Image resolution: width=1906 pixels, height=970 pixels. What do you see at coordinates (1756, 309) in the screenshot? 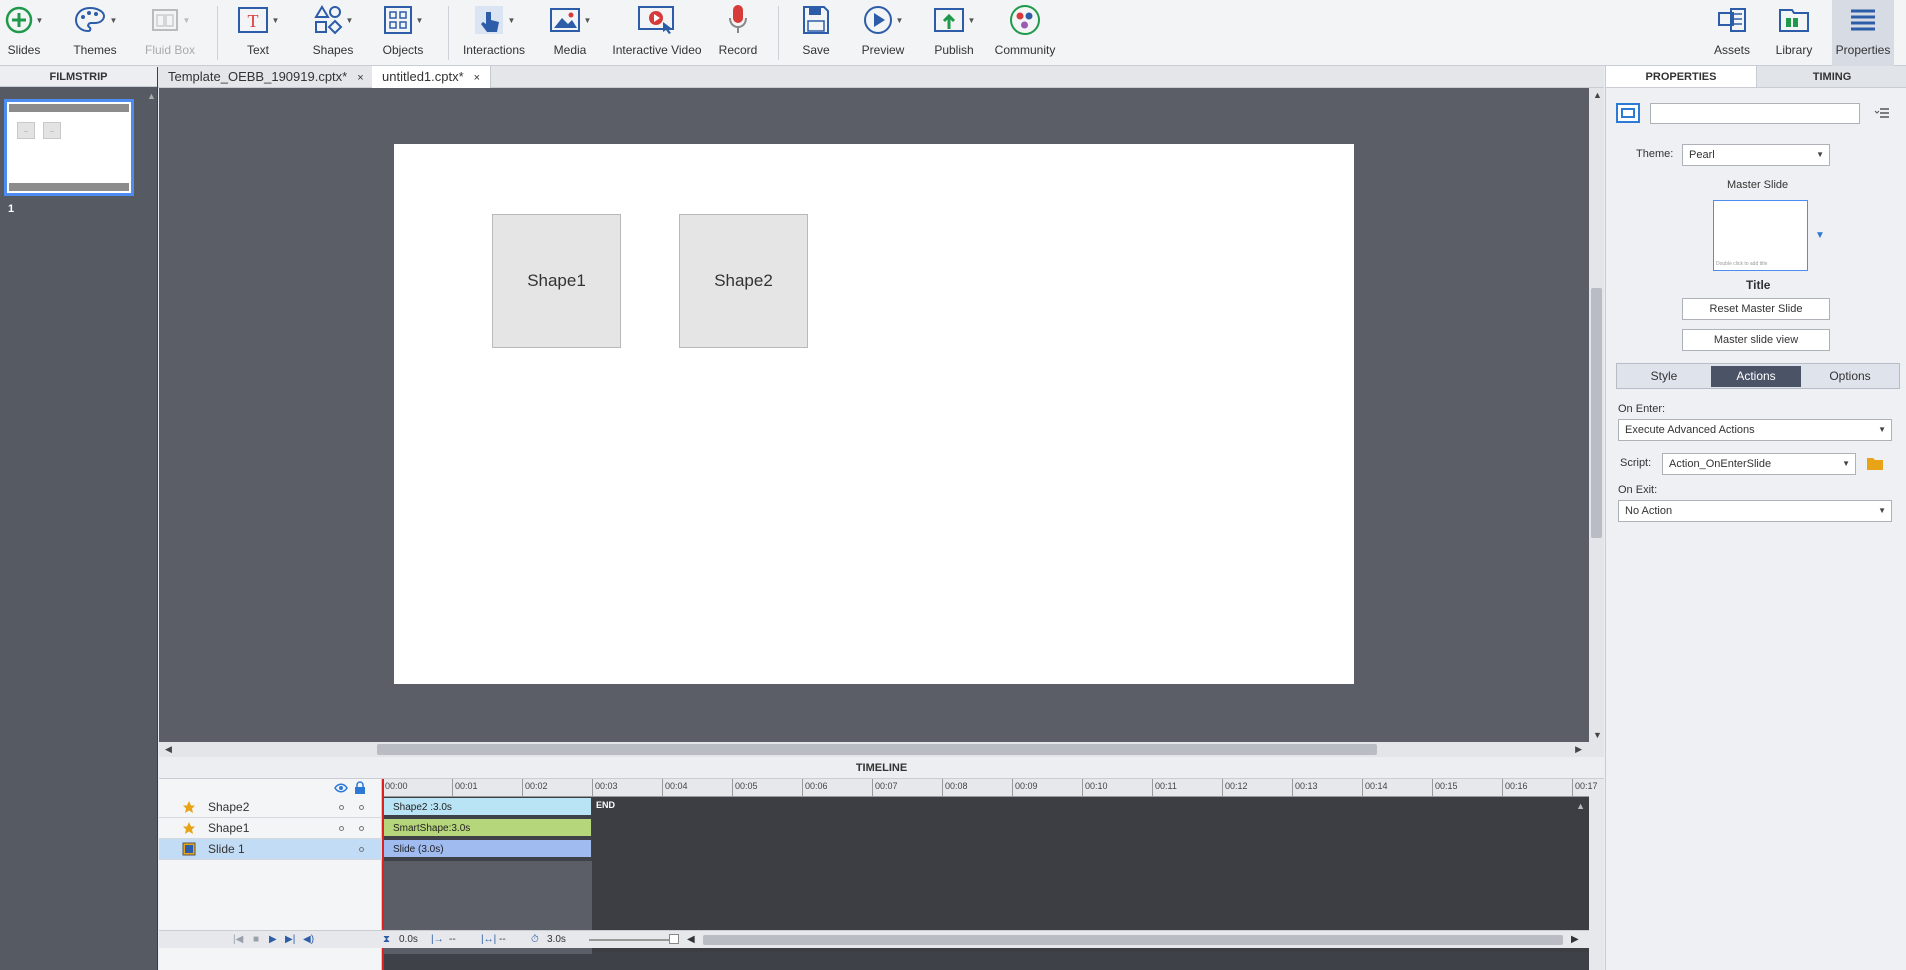
I see `reset-master-slide-button: Reset Master Slide` at bounding box center [1756, 309].